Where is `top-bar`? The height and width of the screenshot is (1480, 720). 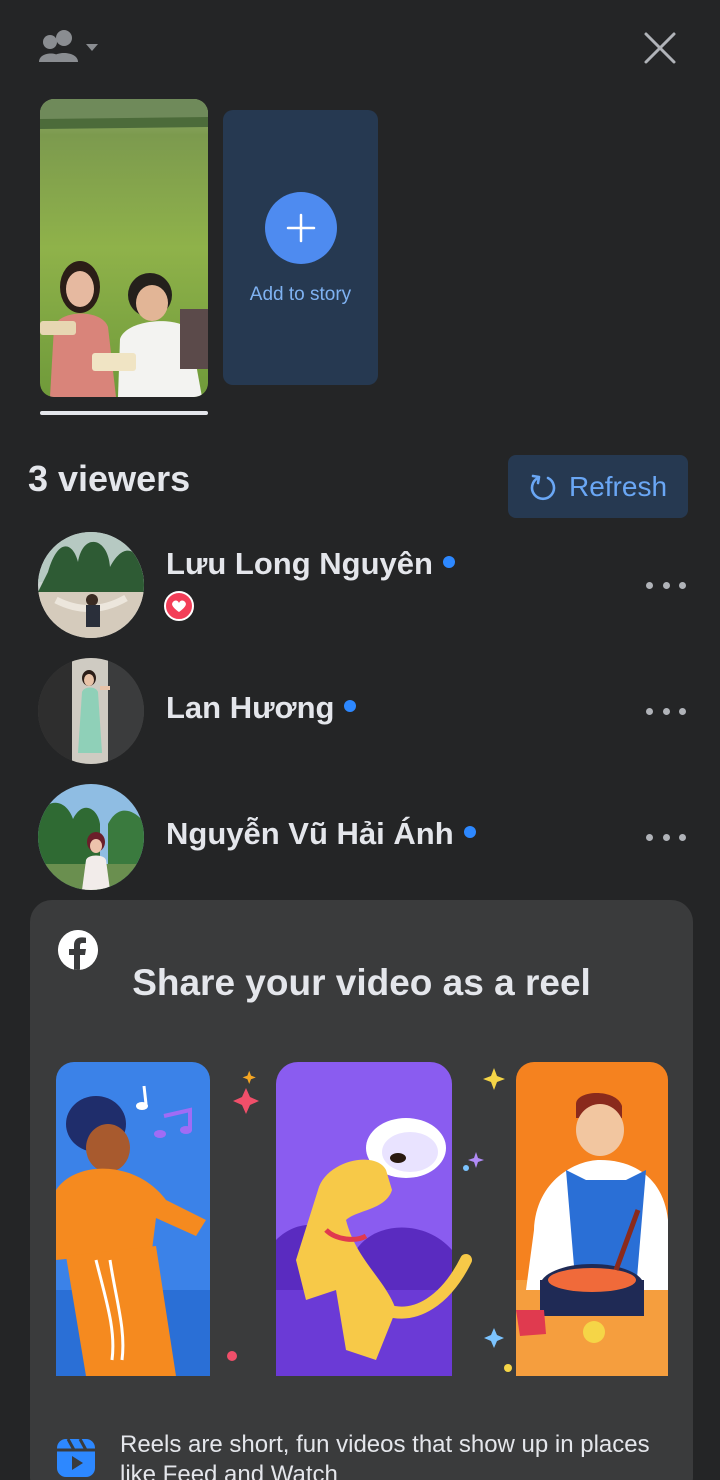
top-bar is located at coordinates (360, 47).